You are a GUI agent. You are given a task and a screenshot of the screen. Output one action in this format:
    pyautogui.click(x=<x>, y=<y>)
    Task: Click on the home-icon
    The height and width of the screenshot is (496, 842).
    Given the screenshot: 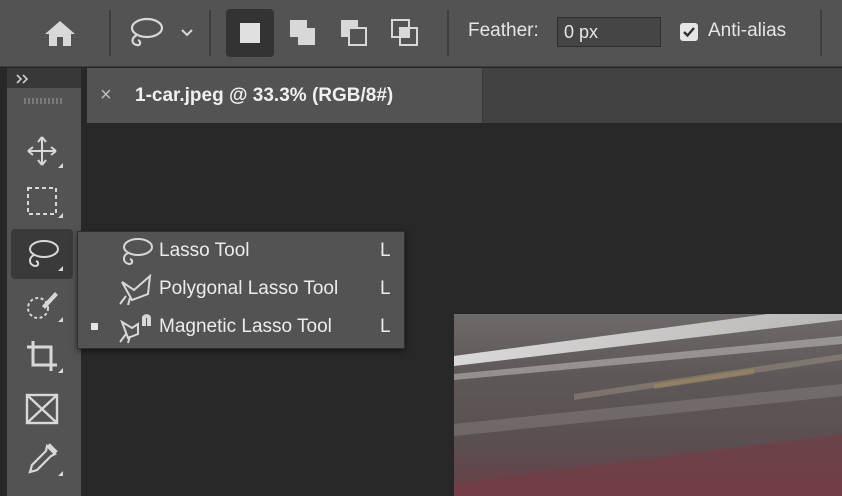 What is the action you would take?
    pyautogui.click(x=60, y=33)
    